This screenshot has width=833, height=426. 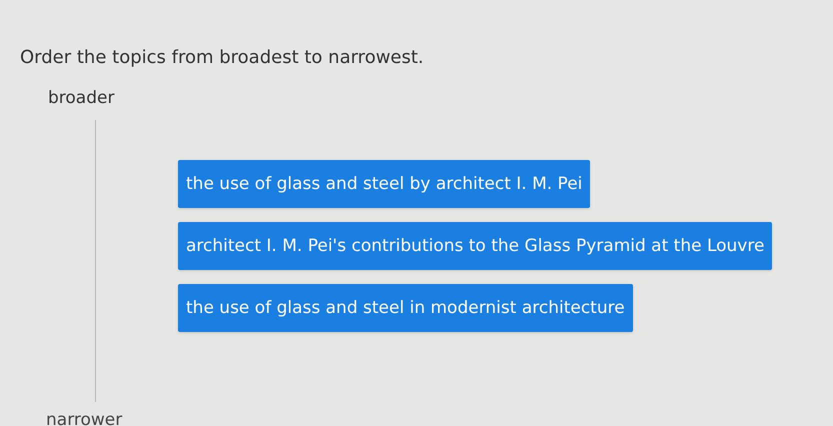 What do you see at coordinates (222, 58) in the screenshot?
I see `instruction: Order the topics from broadest to narrowest.` at bounding box center [222, 58].